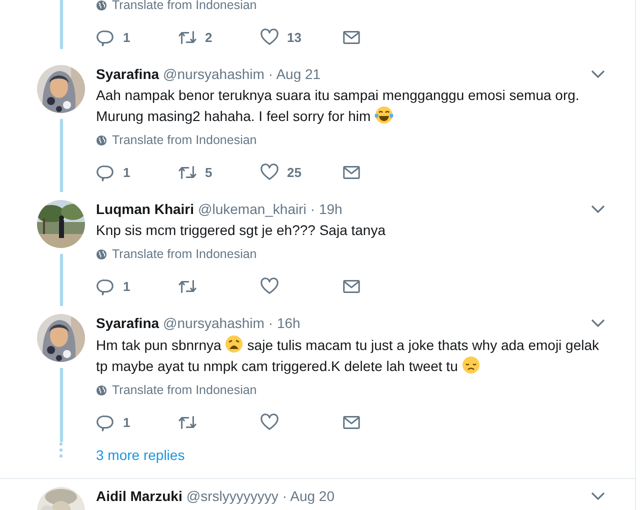  What do you see at coordinates (140, 455) in the screenshot?
I see `more-replies-link: 3 more replies` at bounding box center [140, 455].